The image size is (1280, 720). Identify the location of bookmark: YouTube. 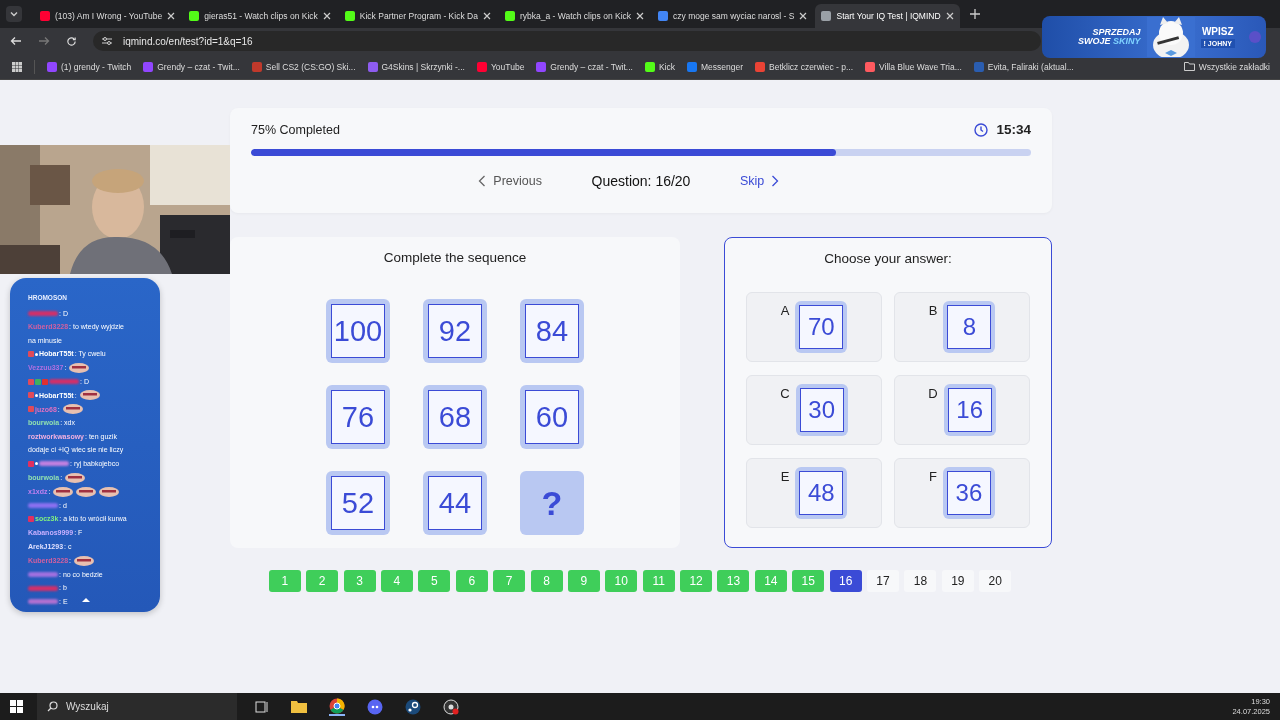
(500, 66).